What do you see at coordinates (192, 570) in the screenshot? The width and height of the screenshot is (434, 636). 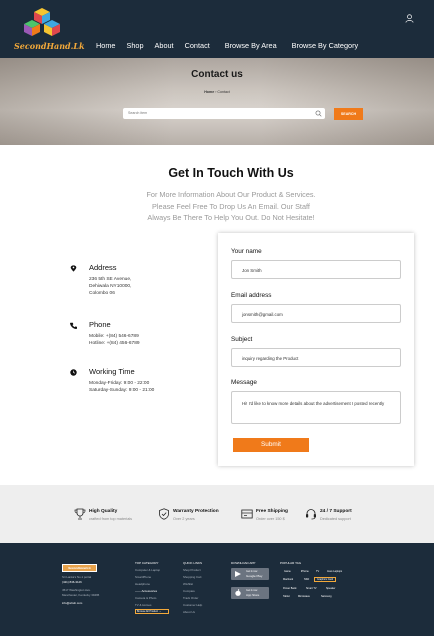 I see `footer-link: Shop Product` at bounding box center [192, 570].